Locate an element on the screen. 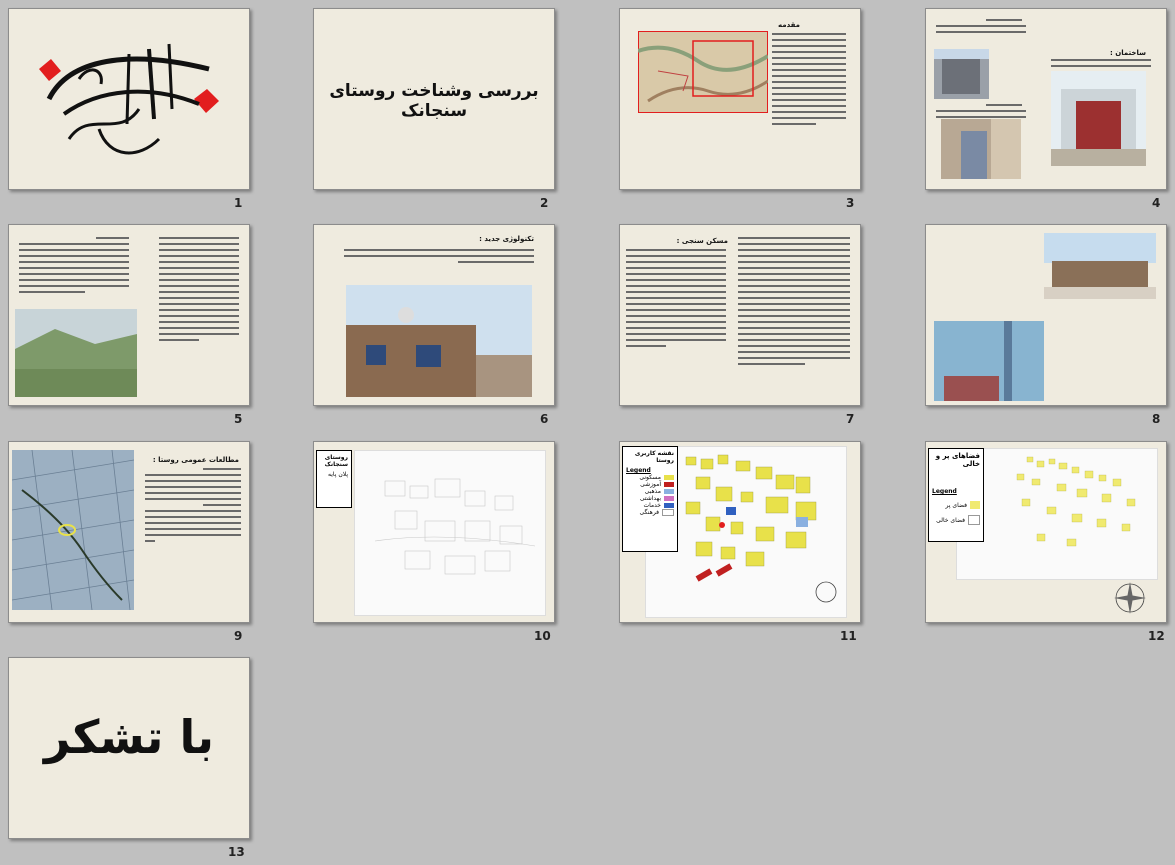  compass-rose-icon is located at coordinates (1130, 598).